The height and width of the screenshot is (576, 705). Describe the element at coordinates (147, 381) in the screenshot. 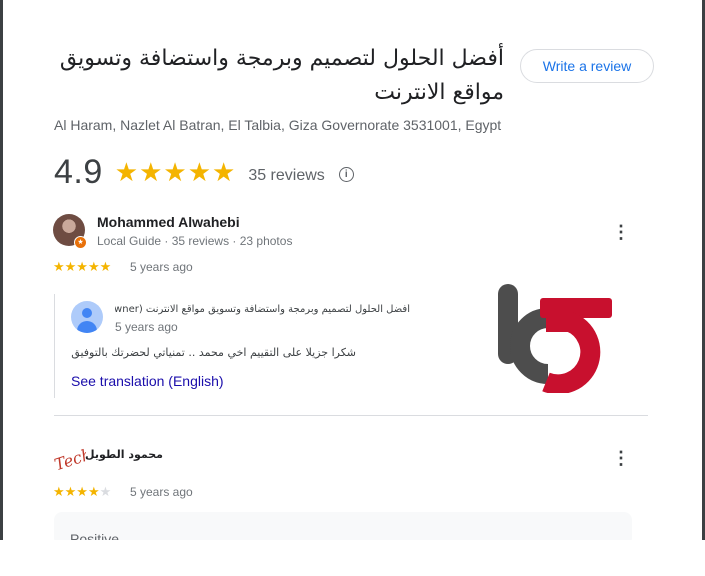

I see `see-translation-link: See translation (English)` at that location.